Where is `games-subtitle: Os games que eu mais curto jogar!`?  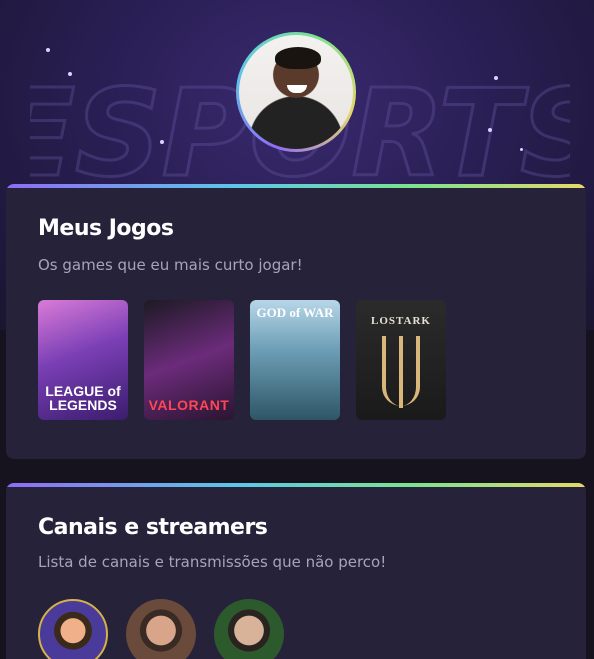 games-subtitle: Os games que eu mais curto jogar! is located at coordinates (170, 265).